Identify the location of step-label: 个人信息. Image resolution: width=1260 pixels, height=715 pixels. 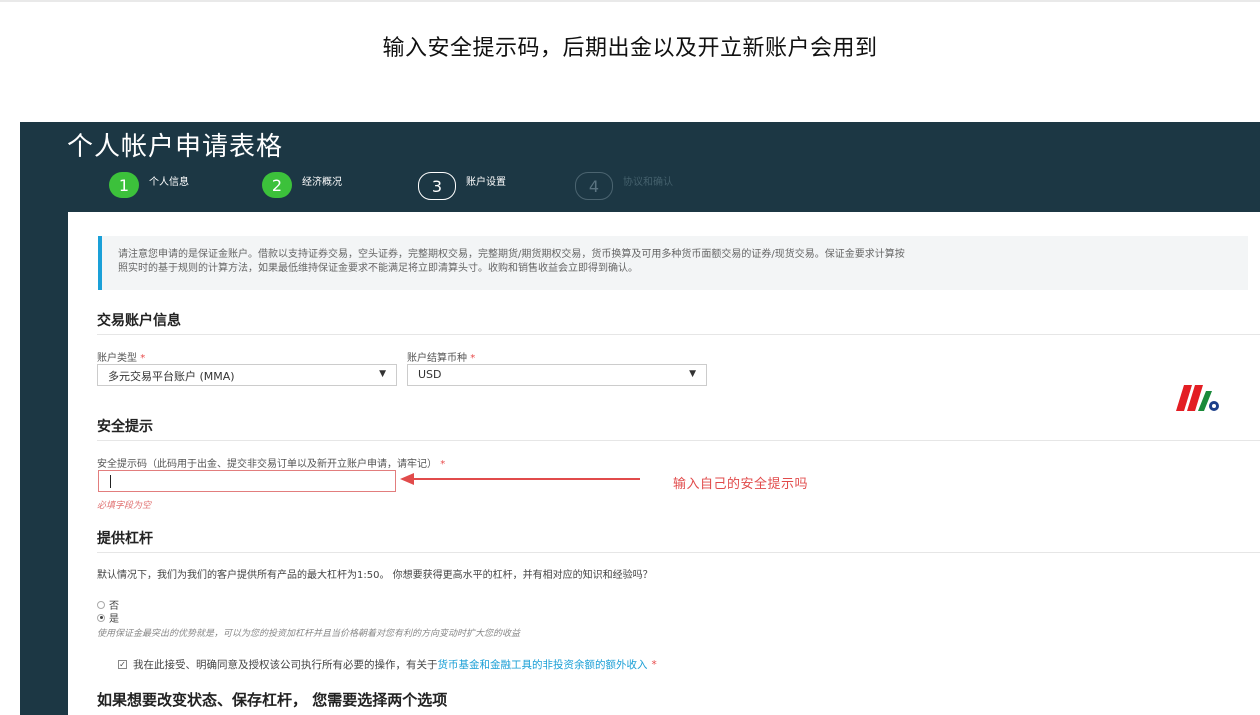
(169, 182).